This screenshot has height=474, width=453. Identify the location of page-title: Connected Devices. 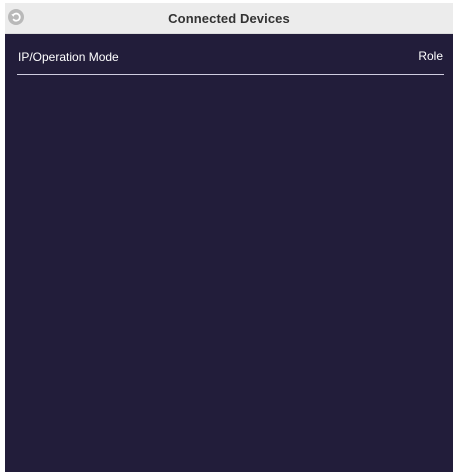
(229, 18).